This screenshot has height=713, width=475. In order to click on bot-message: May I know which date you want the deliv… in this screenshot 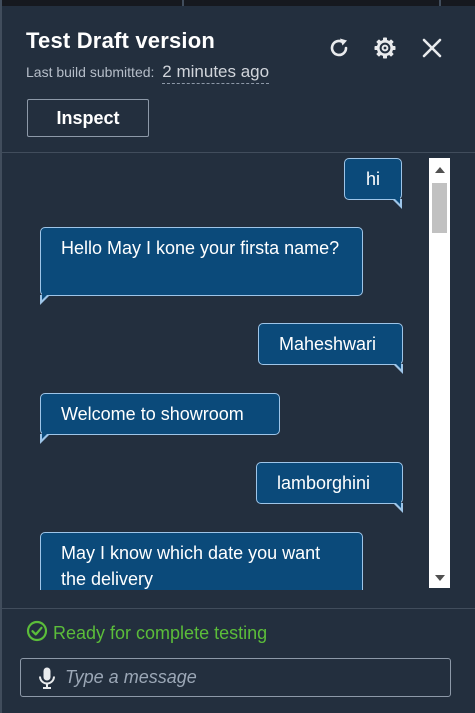, I will do `click(201, 561)`.